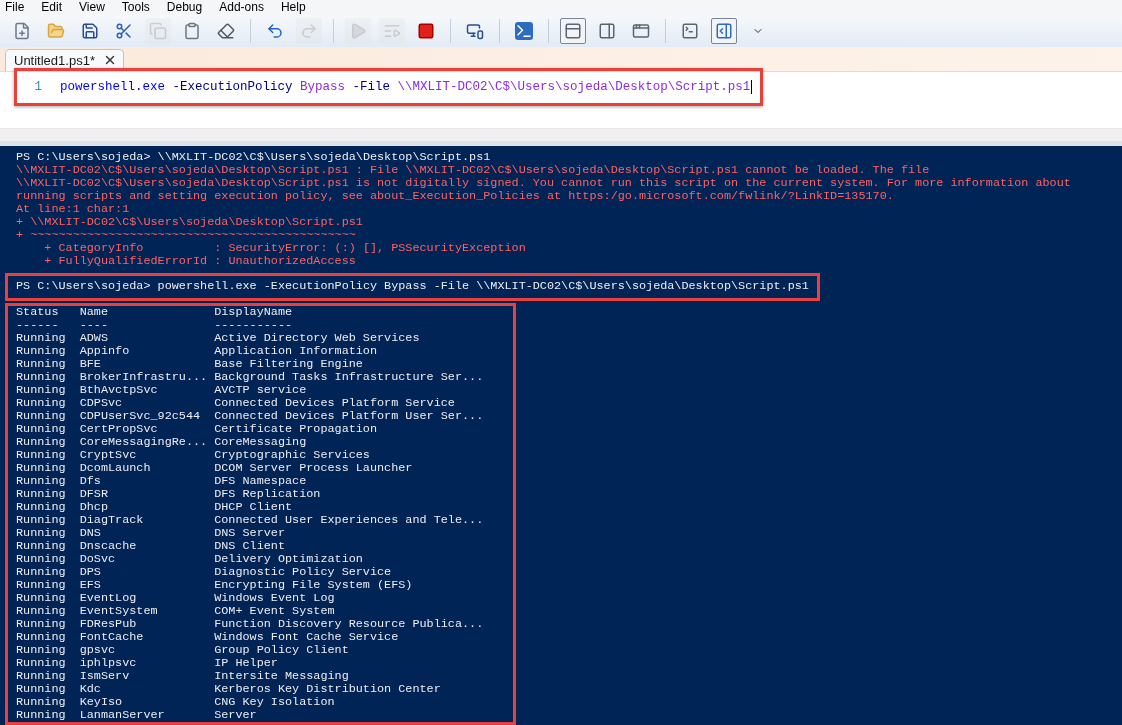 The image size is (1122, 725). I want to click on table-cell-text: DFSR, so click(94, 494).